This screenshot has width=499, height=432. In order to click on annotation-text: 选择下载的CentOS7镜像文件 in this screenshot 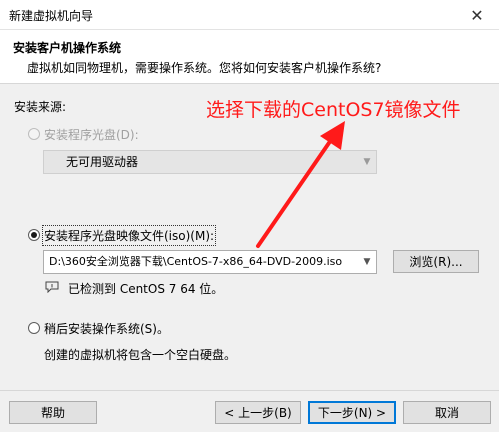, I will do `click(333, 110)`.